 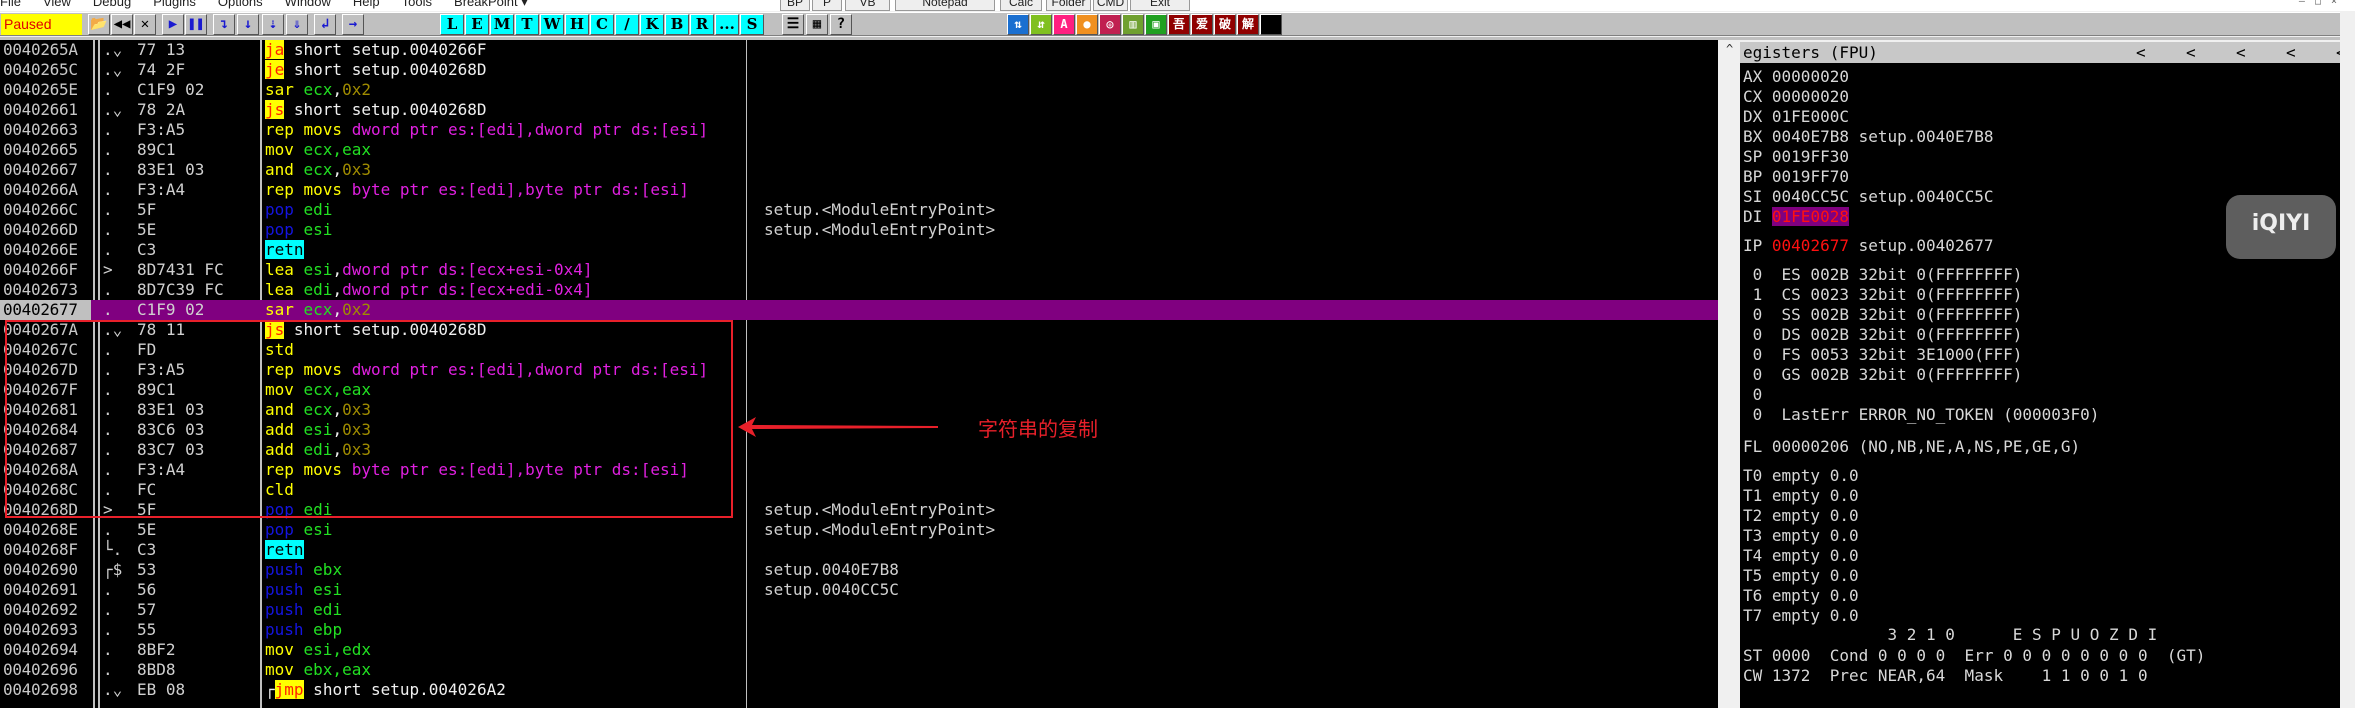 What do you see at coordinates (1041, 24) in the screenshot?
I see `green-arrows-icon: ⇵` at bounding box center [1041, 24].